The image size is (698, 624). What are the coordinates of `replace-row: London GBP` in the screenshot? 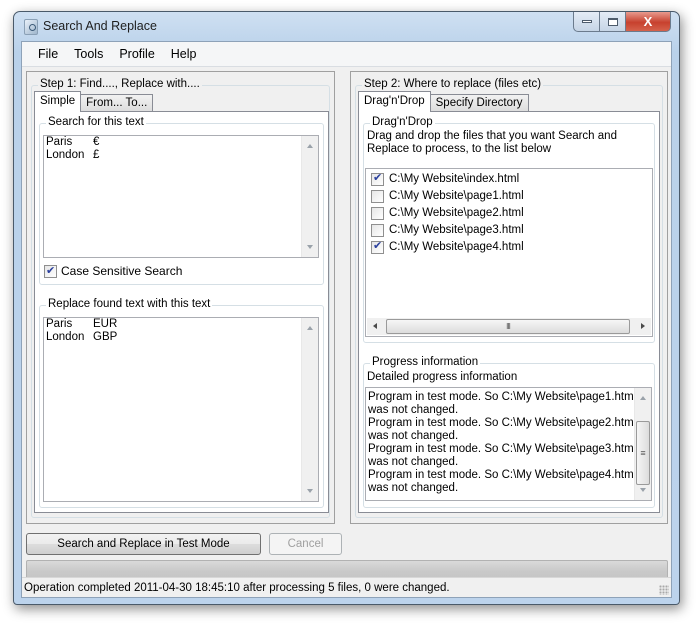 It's located at (82, 337).